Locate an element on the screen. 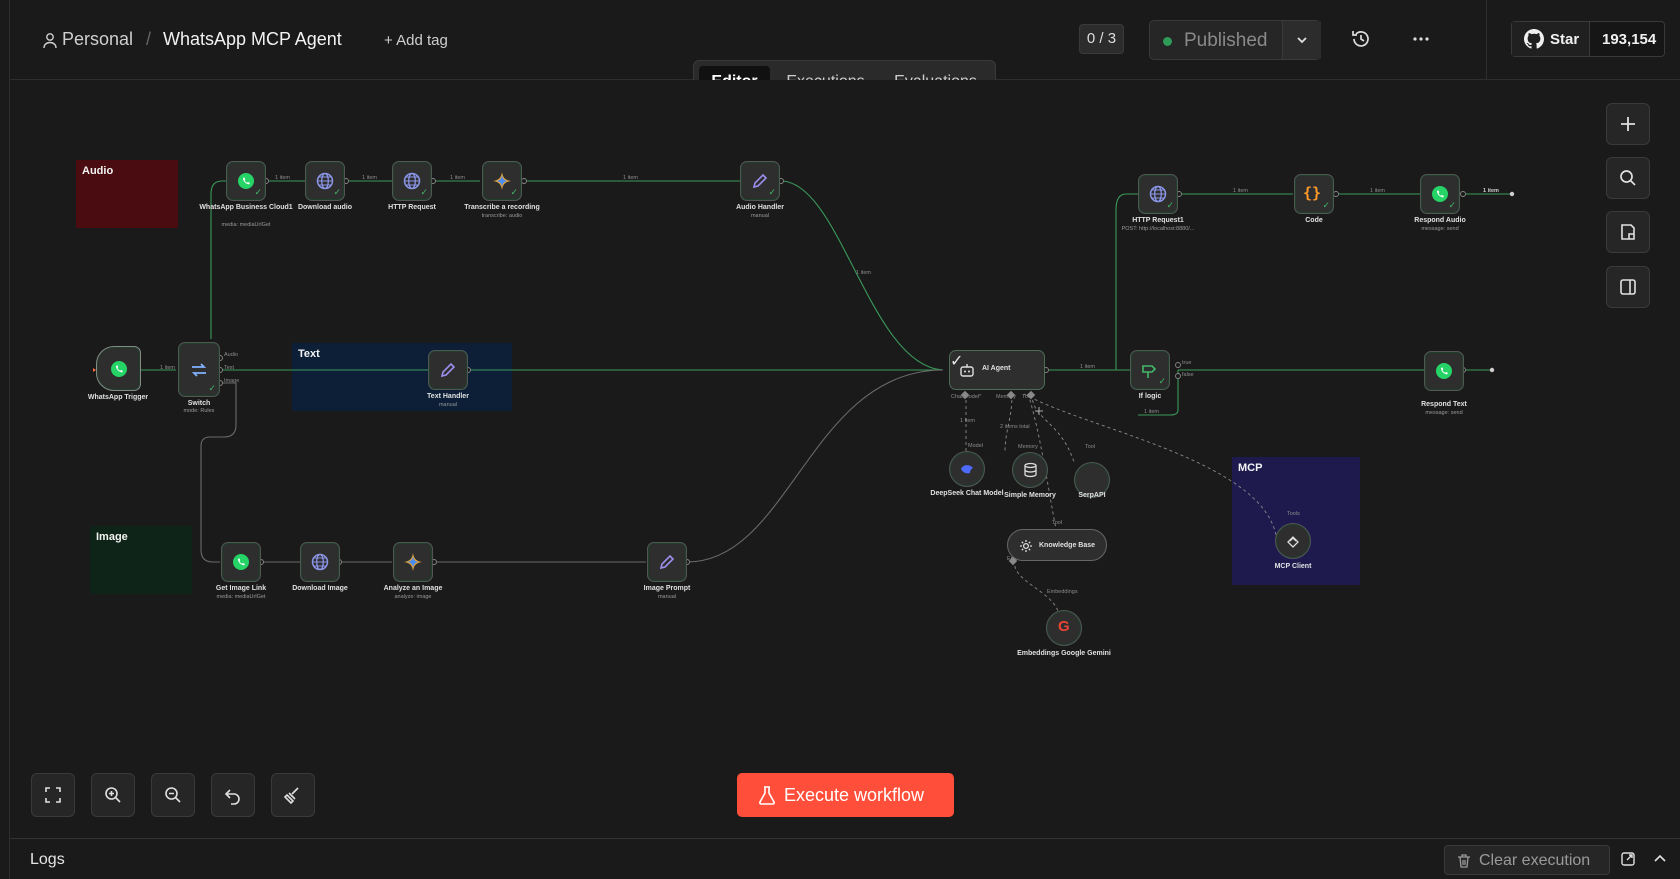 The width and height of the screenshot is (1680, 879). node-respond-text is located at coordinates (1444, 371).